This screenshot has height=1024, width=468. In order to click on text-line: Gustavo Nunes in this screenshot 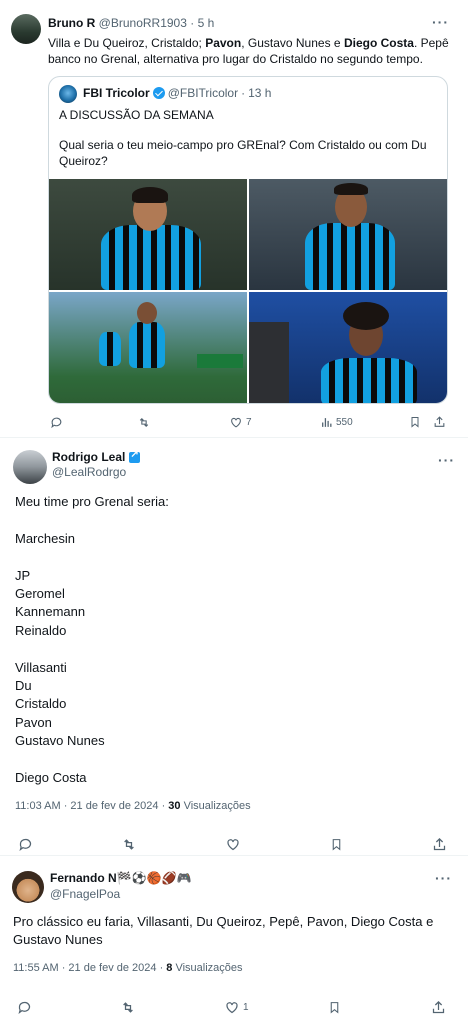, I will do `click(60, 741)`.